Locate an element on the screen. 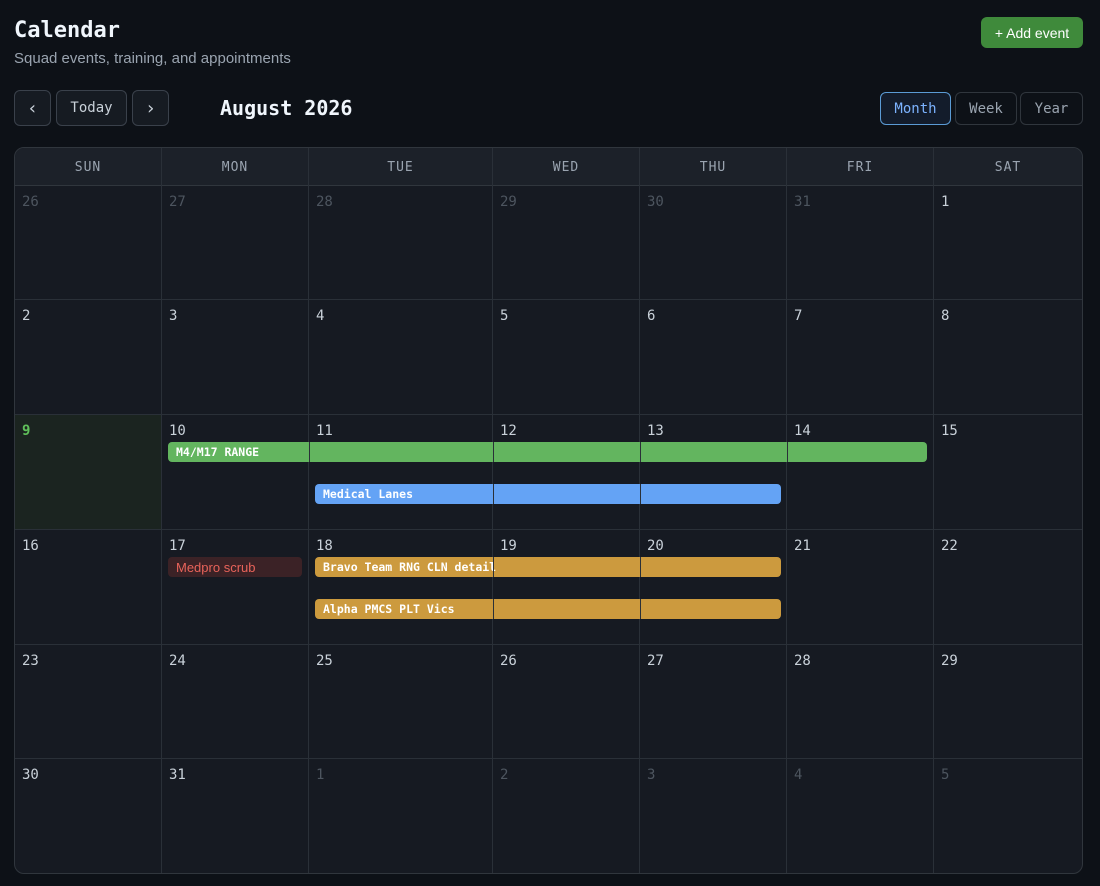 This screenshot has height=886, width=1100. day-cell: 21 is located at coordinates (860, 587).